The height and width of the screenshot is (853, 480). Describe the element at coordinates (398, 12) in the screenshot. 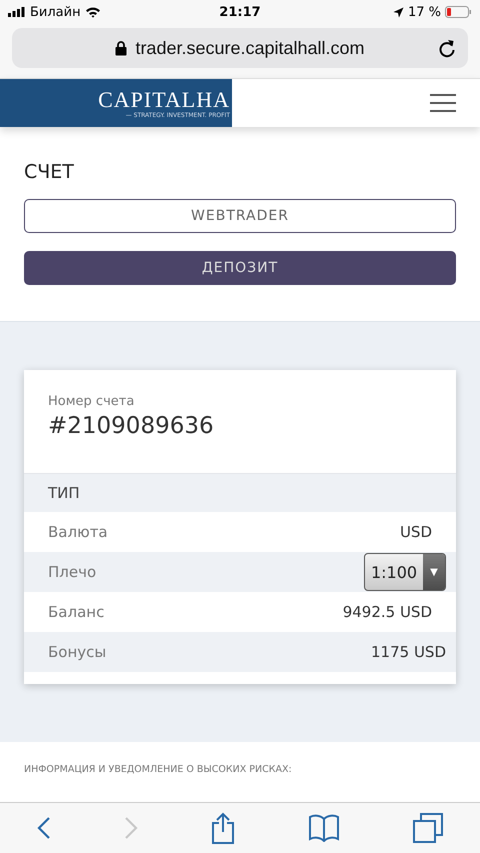

I see `location-arrow-icon` at that location.